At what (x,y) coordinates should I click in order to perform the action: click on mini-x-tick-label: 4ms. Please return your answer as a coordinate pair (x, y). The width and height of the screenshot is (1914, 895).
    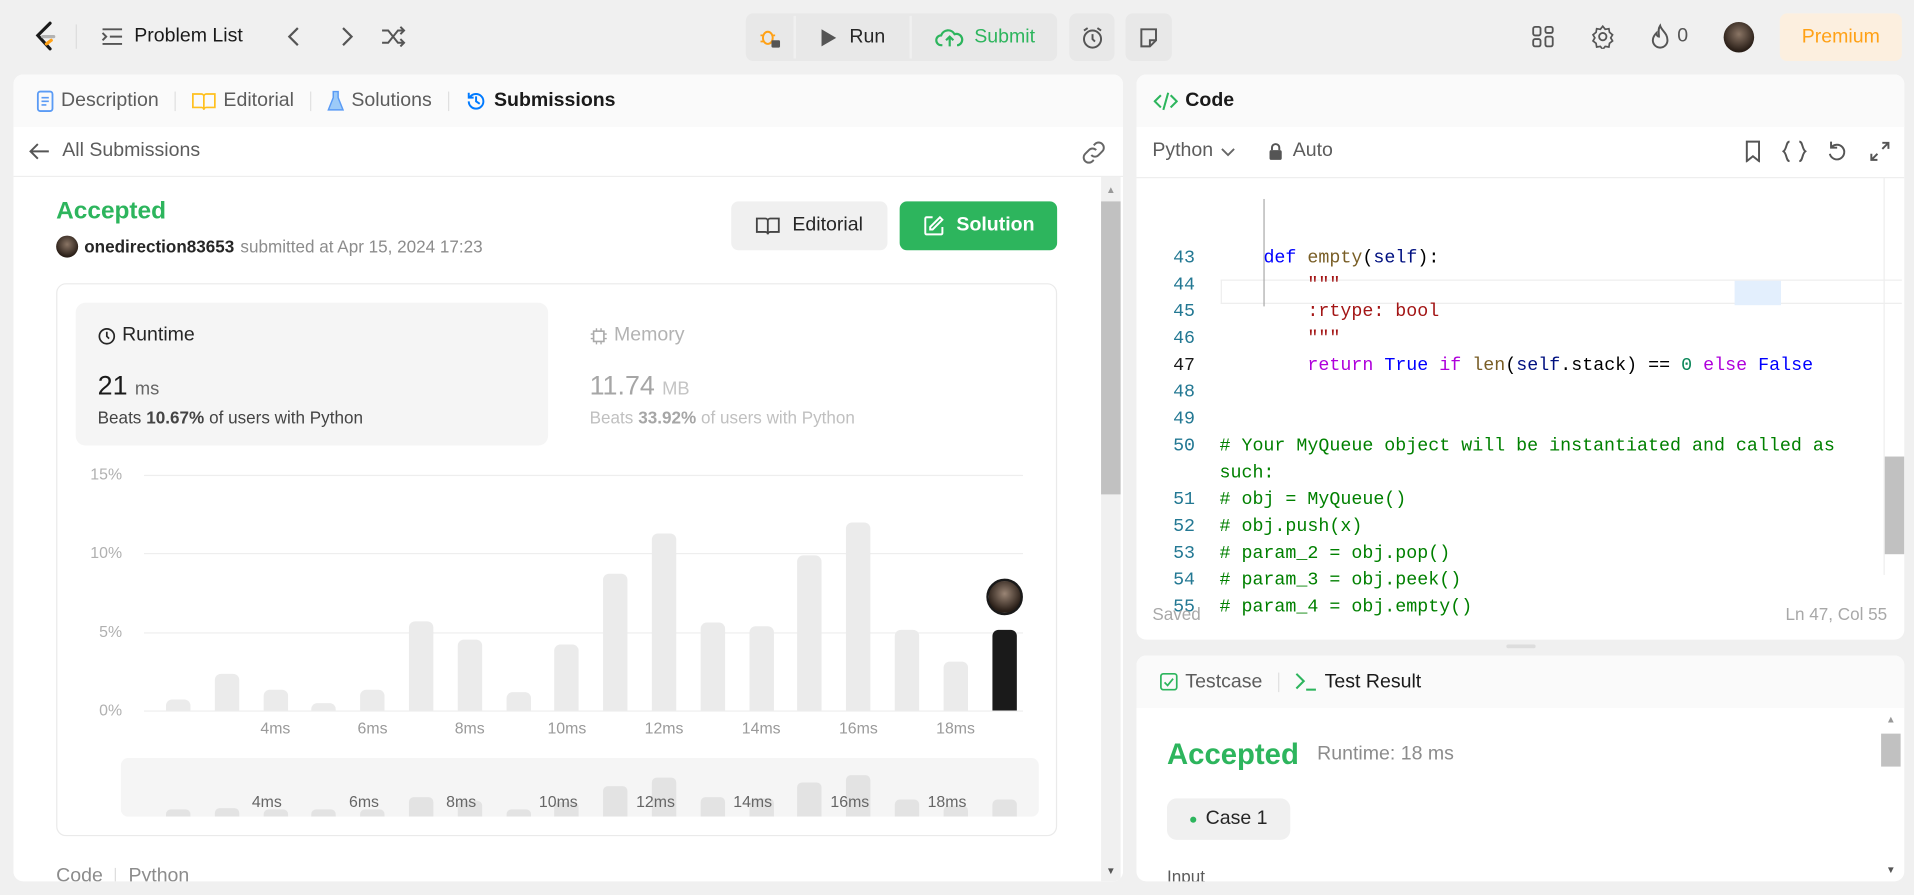
    Looking at the image, I should click on (266, 801).